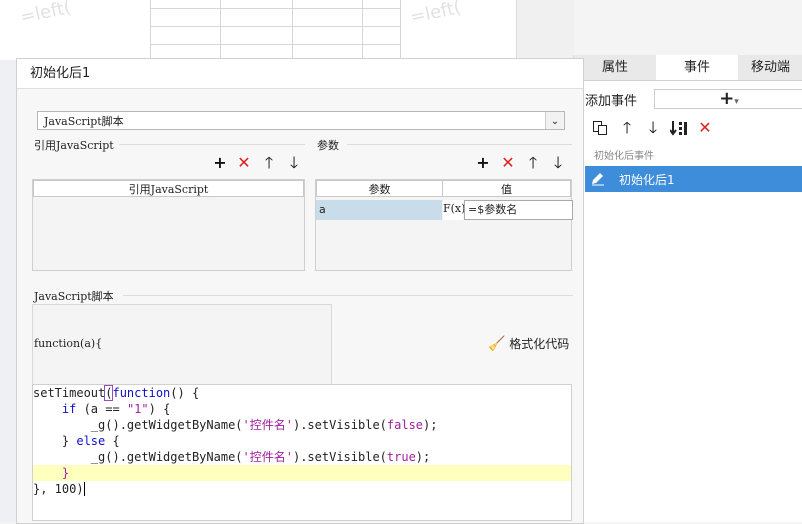  Describe the element at coordinates (770, 67) in the screenshot. I see `tab-mobile: 移动端` at that location.